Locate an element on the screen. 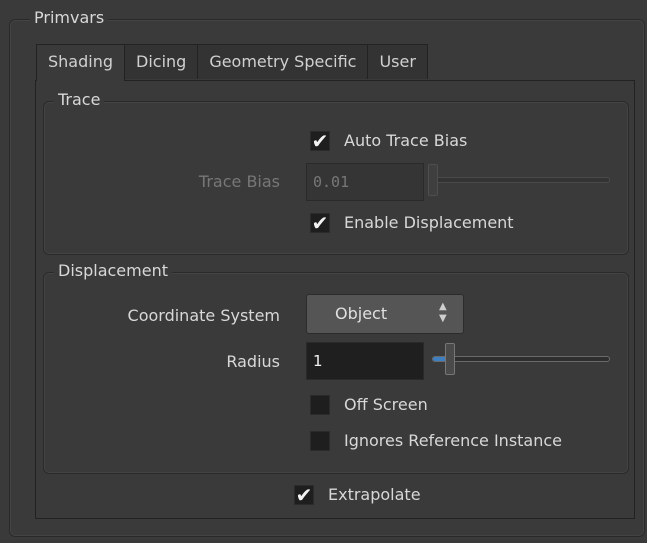 The image size is (647, 543). trace-bias-field: 0.01 is located at coordinates (365, 182).